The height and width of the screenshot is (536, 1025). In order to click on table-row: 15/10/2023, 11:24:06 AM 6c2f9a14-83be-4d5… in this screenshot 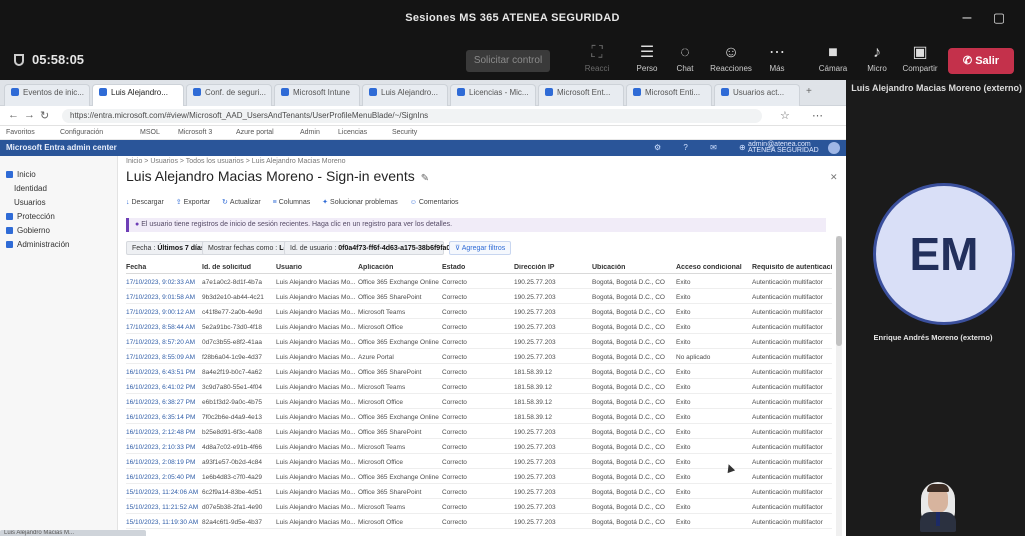, I will do `click(479, 492)`.